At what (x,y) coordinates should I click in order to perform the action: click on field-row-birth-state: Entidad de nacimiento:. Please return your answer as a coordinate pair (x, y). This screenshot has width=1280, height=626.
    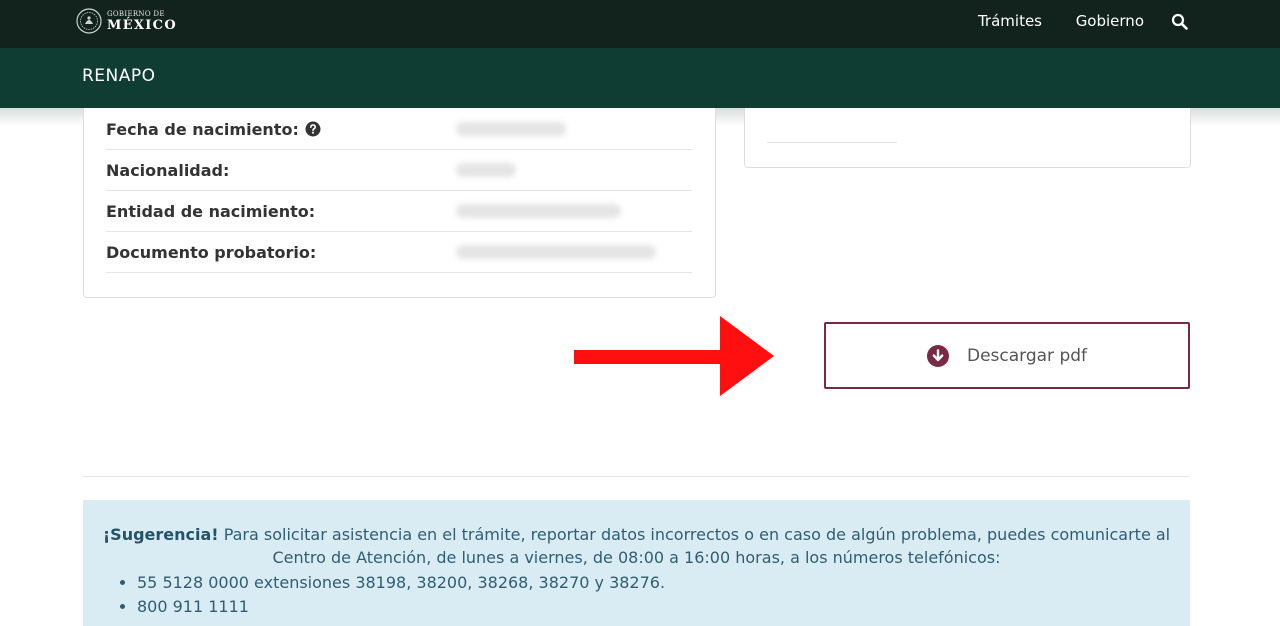
    Looking at the image, I should click on (399, 211).